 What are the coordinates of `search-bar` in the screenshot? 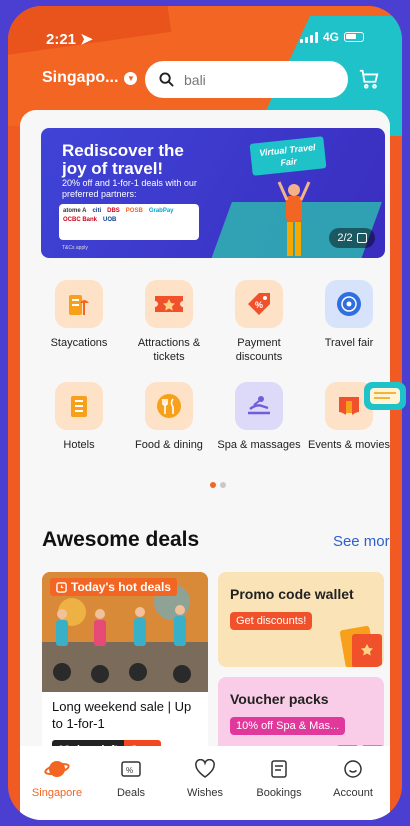 It's located at (246, 79).